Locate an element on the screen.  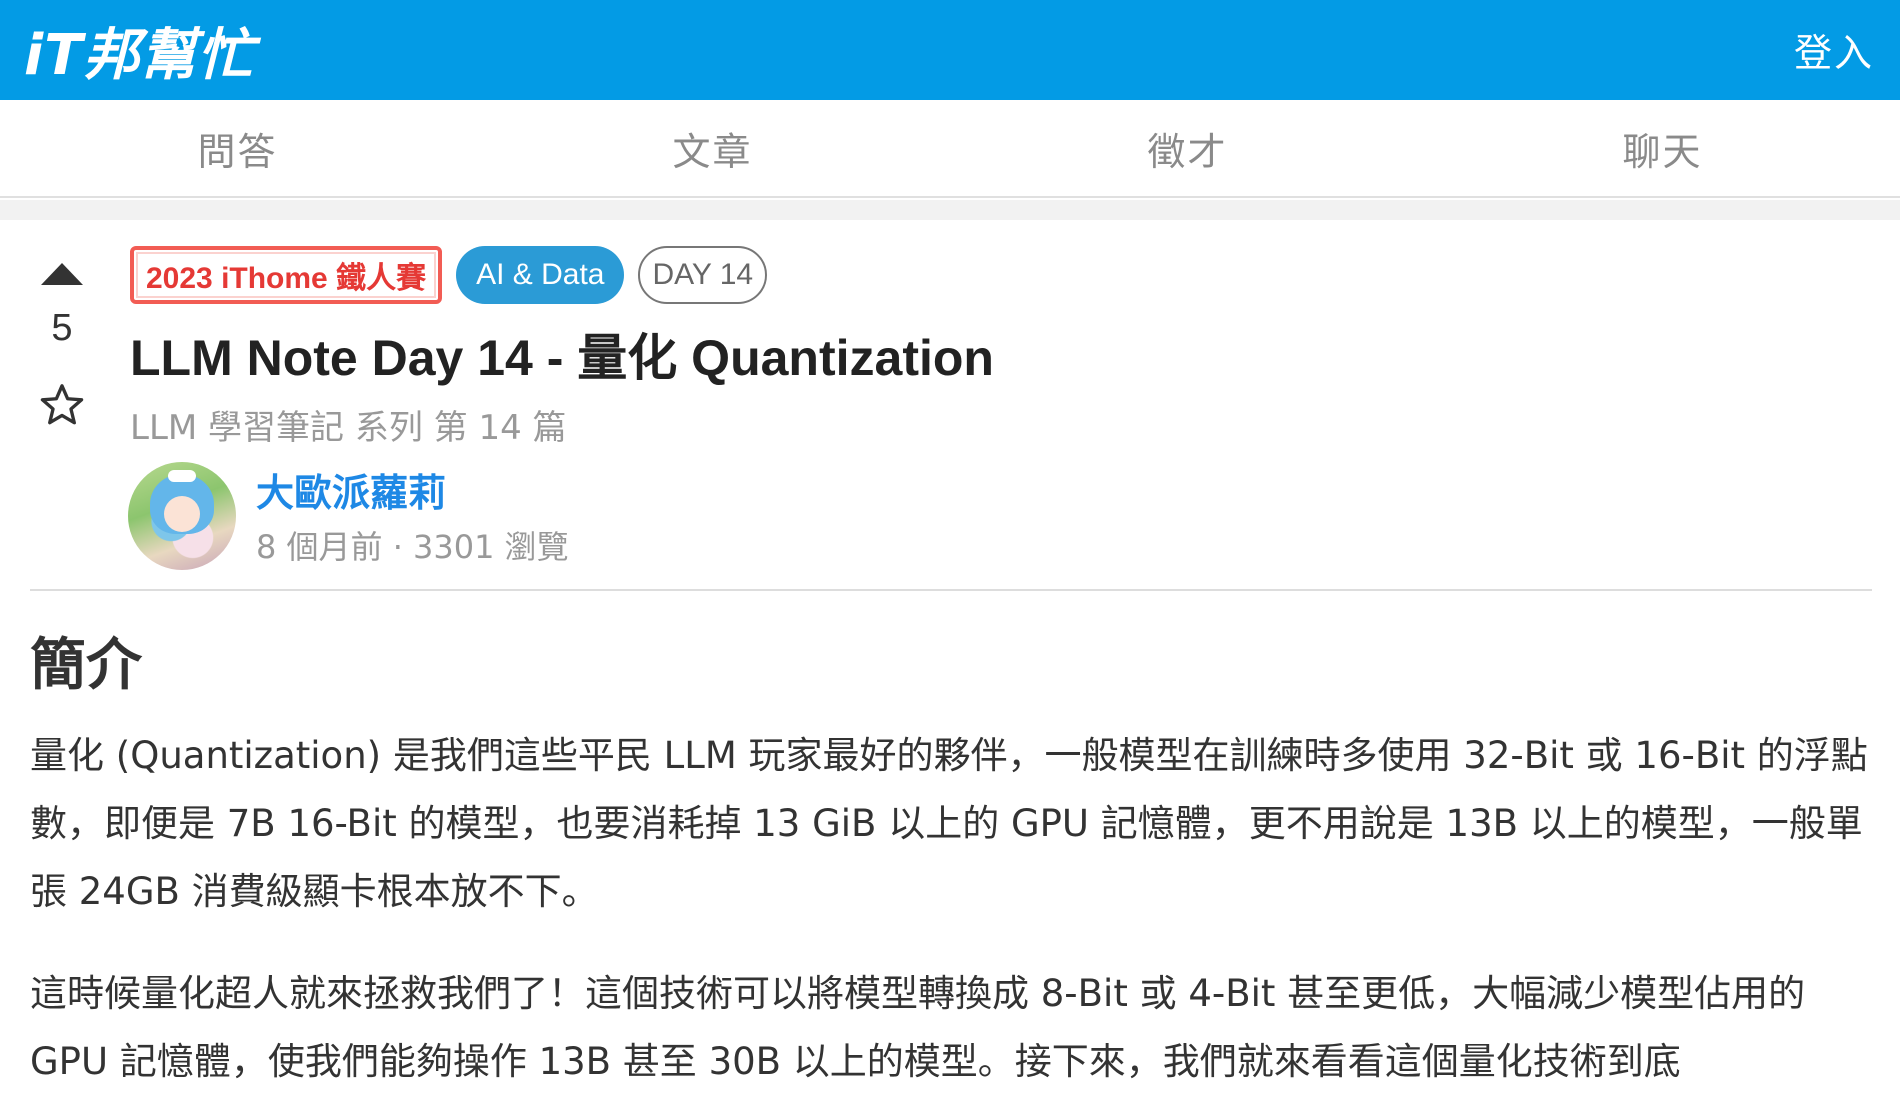
avatar-bow is located at coordinates (182, 476).